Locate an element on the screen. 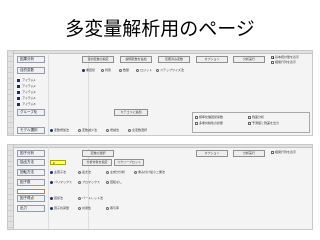 The image size is (320, 240). method-value-cell: 2 is located at coordinates (58, 162).